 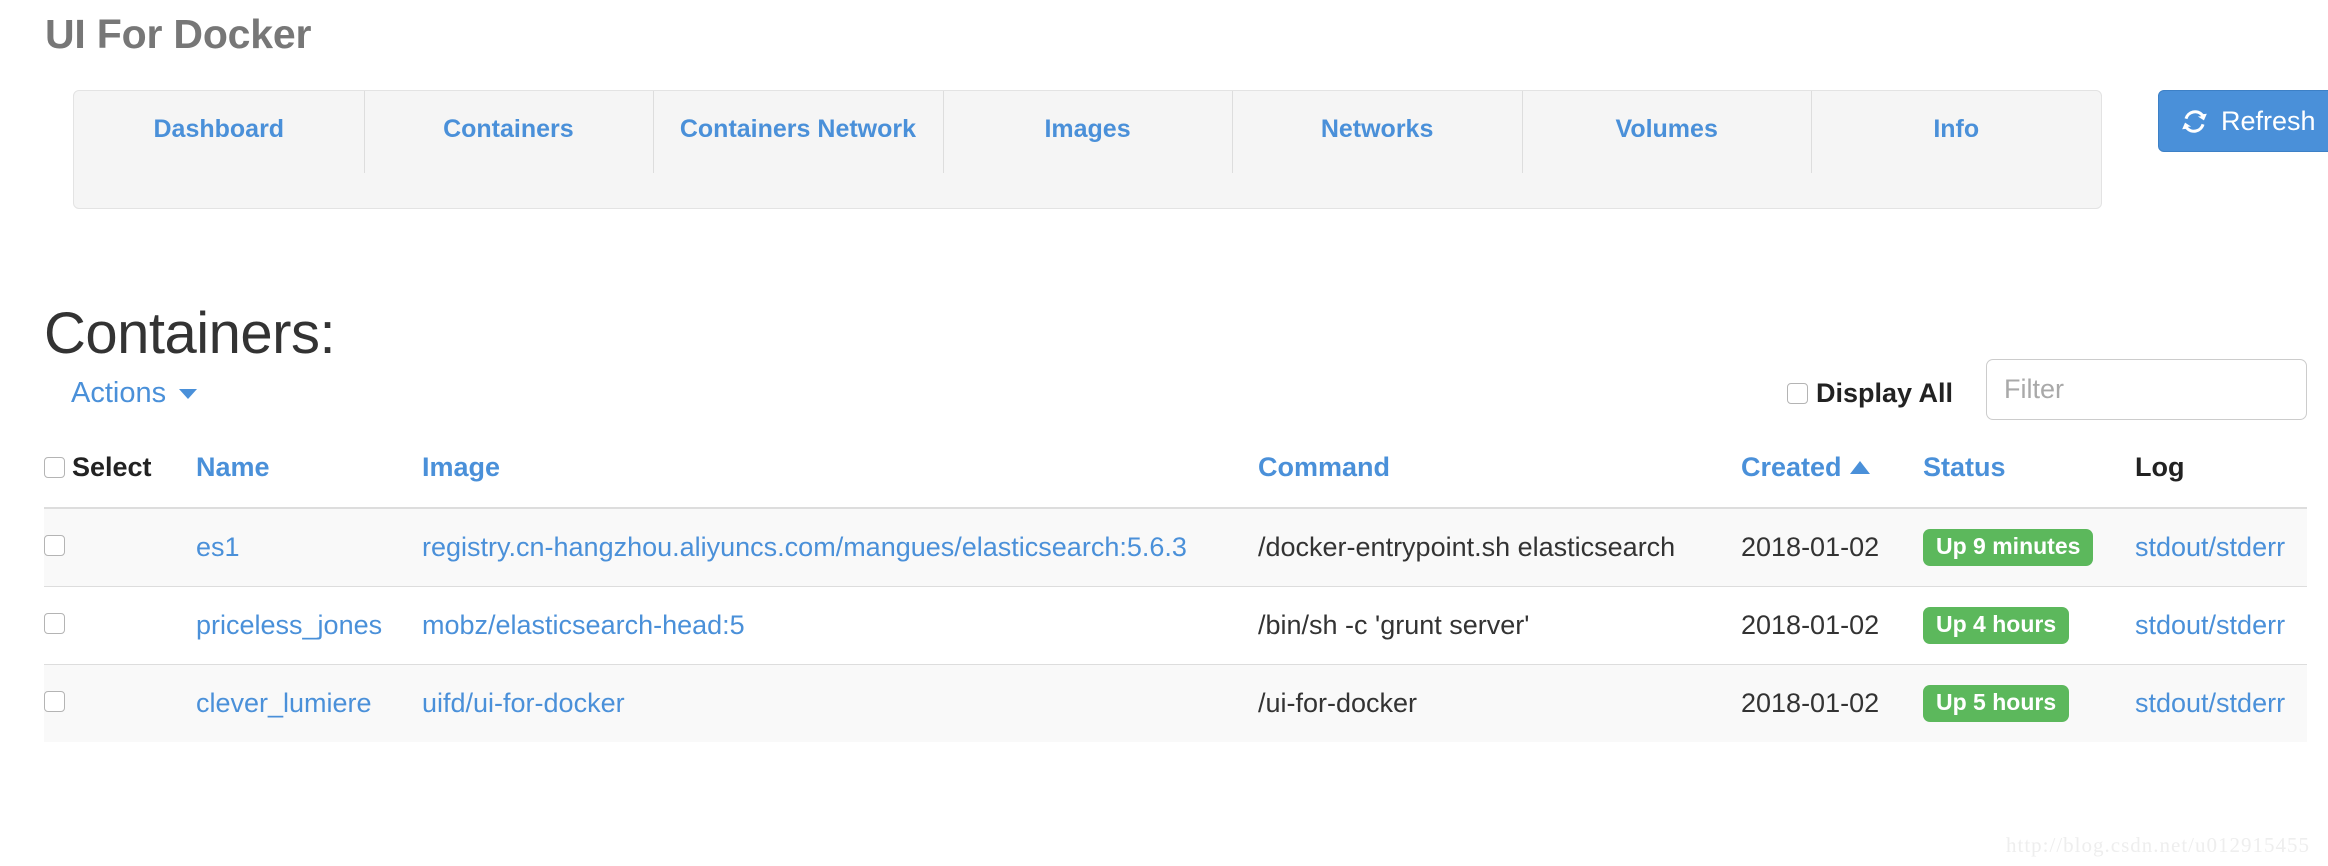 I want to click on row-image-cell: mobz/elasticsearch-head:5, so click(x=840, y=625).